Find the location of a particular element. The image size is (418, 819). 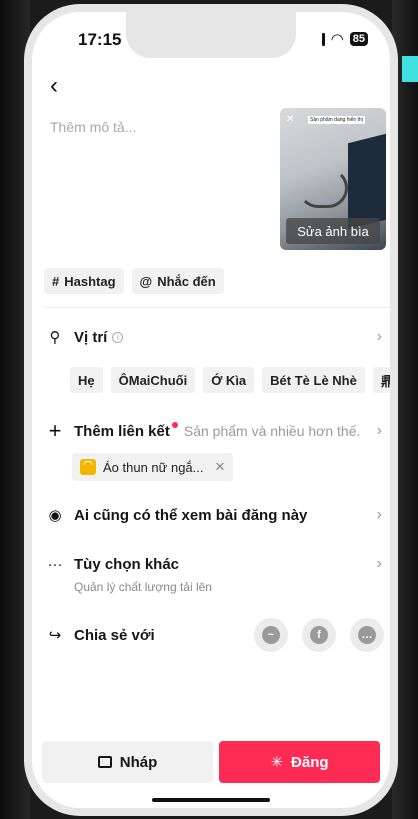

battery-icon: 85 is located at coordinates (358, 39).